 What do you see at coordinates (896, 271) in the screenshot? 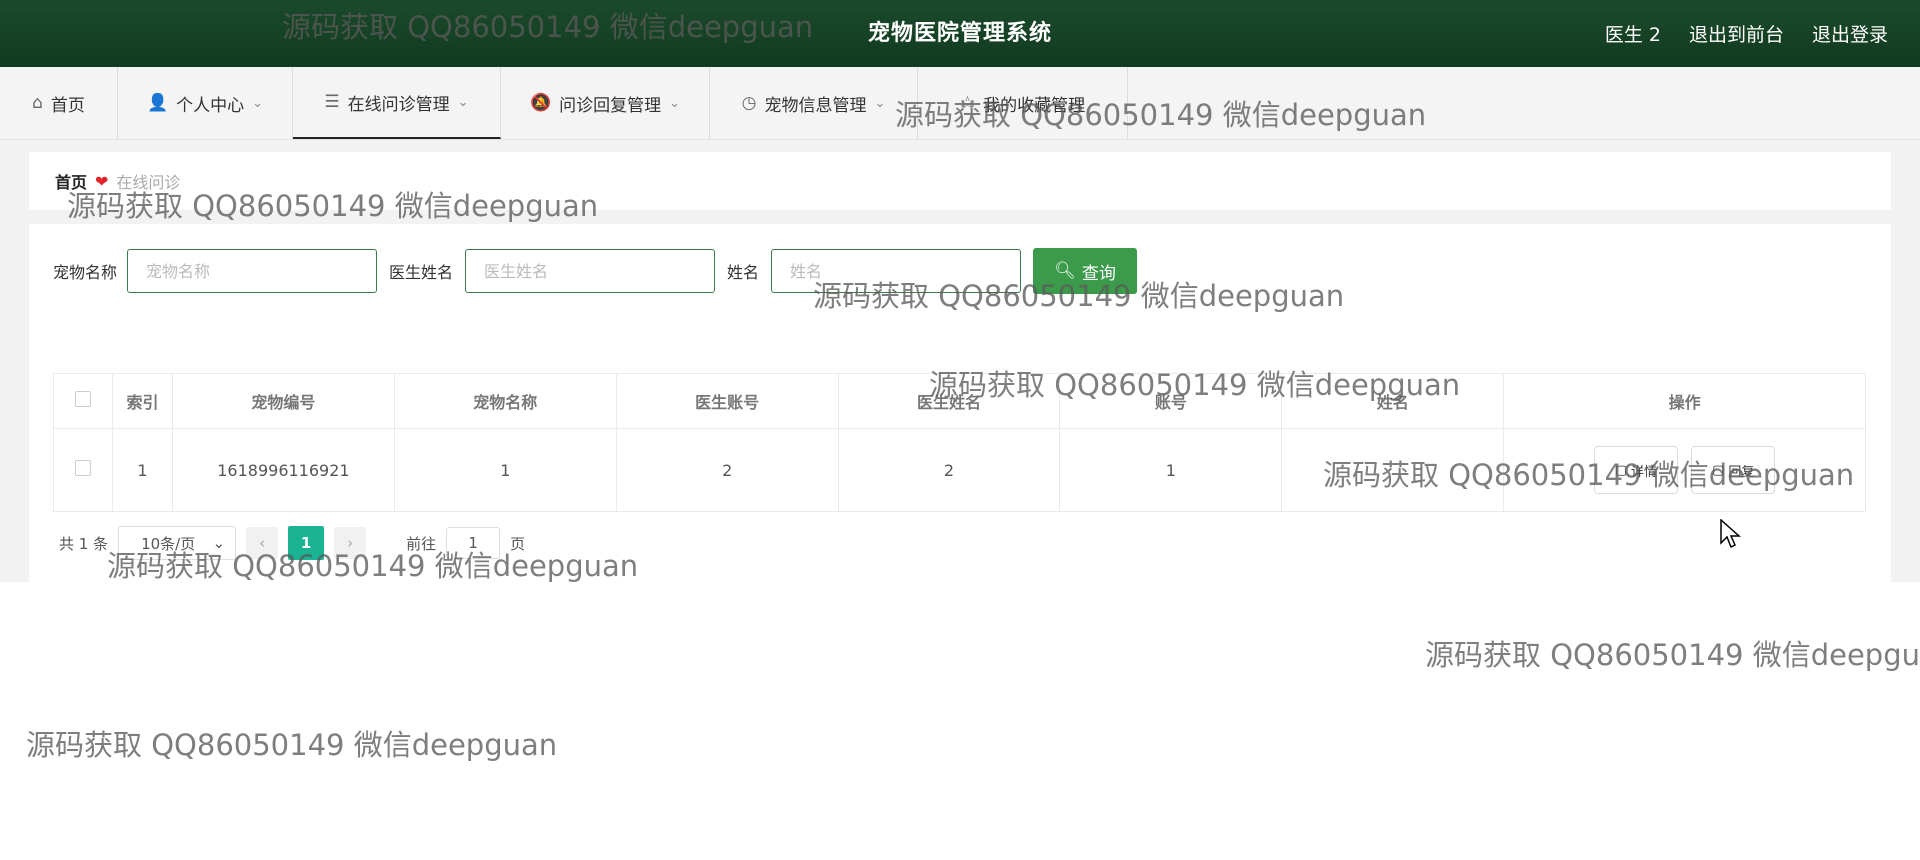
I see `name-input` at bounding box center [896, 271].